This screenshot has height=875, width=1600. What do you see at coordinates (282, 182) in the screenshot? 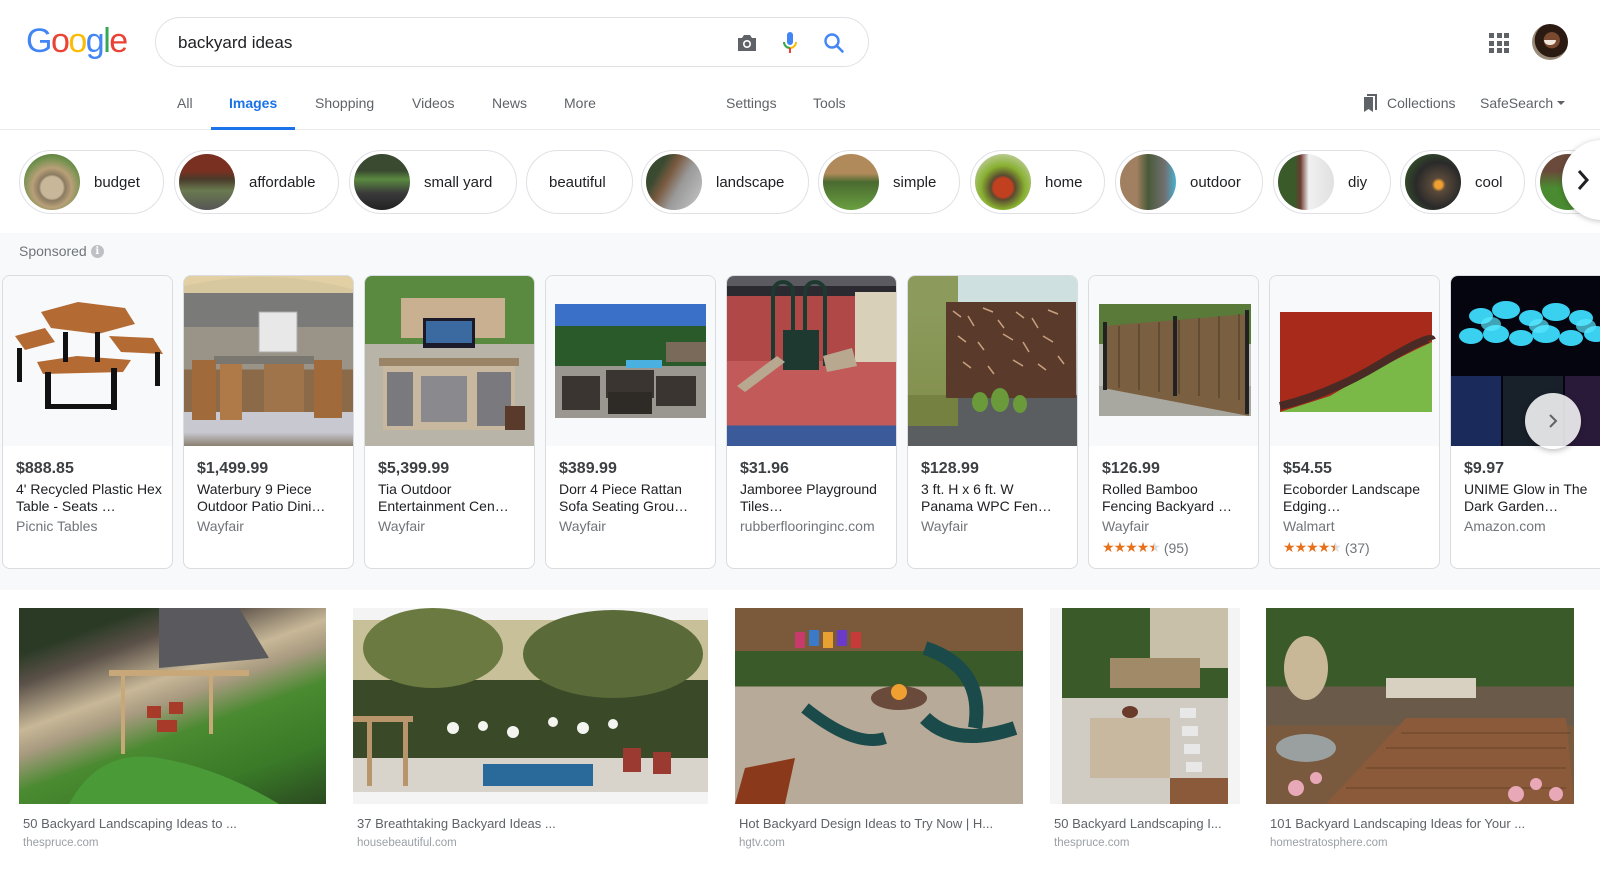
I see `chip-label: affordable` at bounding box center [282, 182].